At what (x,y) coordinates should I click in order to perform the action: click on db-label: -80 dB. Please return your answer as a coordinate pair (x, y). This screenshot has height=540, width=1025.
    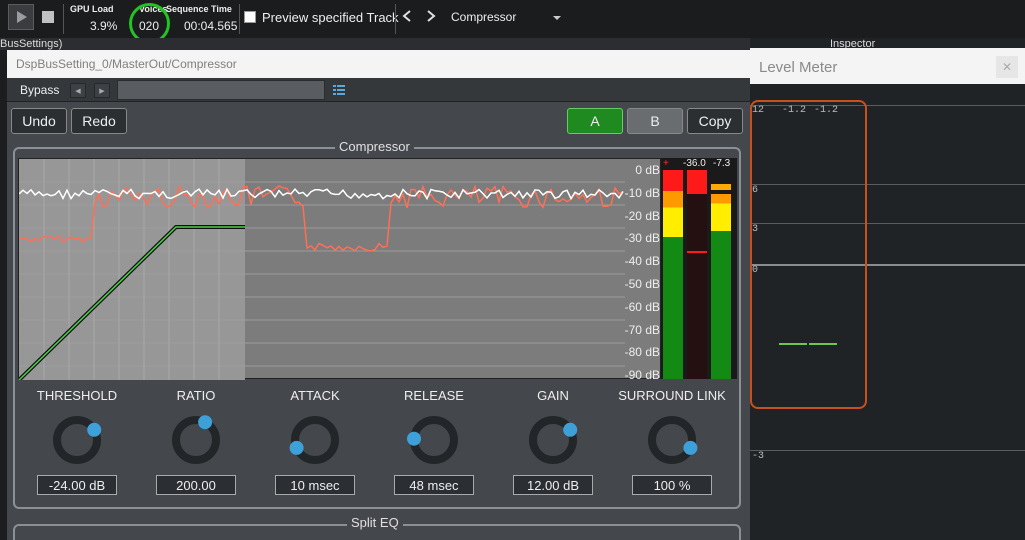
    Looking at the image, I should click on (642, 352).